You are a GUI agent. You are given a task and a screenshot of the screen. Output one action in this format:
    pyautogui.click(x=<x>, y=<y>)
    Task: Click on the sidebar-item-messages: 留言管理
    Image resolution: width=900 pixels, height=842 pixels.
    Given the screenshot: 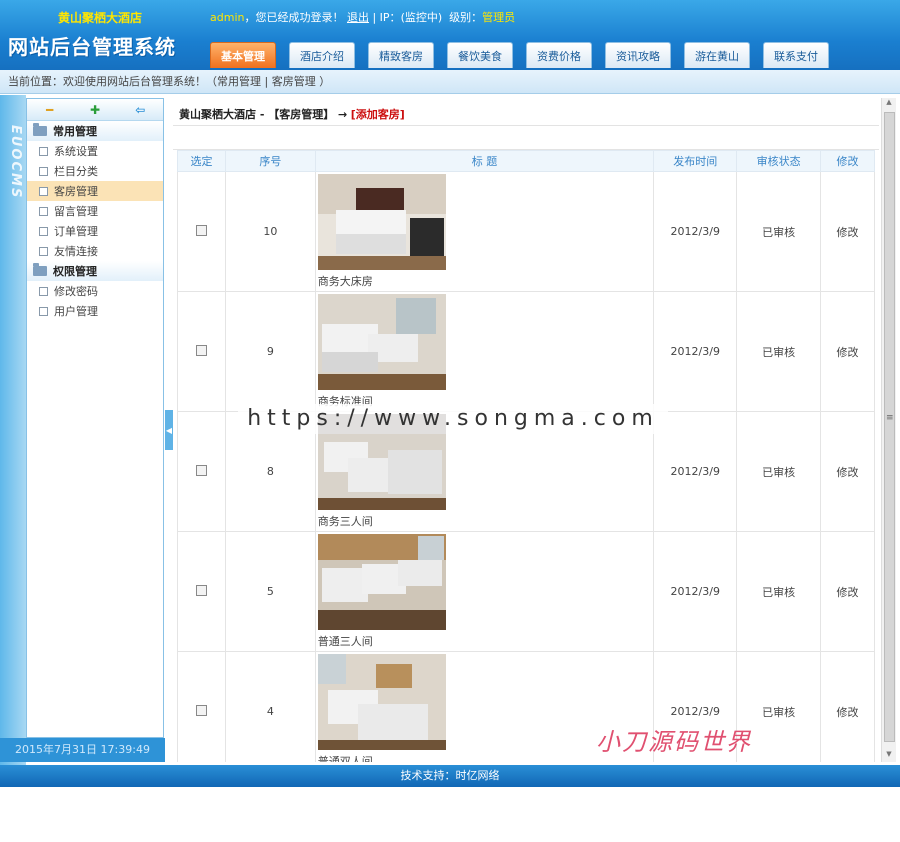 What is the action you would take?
    pyautogui.click(x=95, y=211)
    